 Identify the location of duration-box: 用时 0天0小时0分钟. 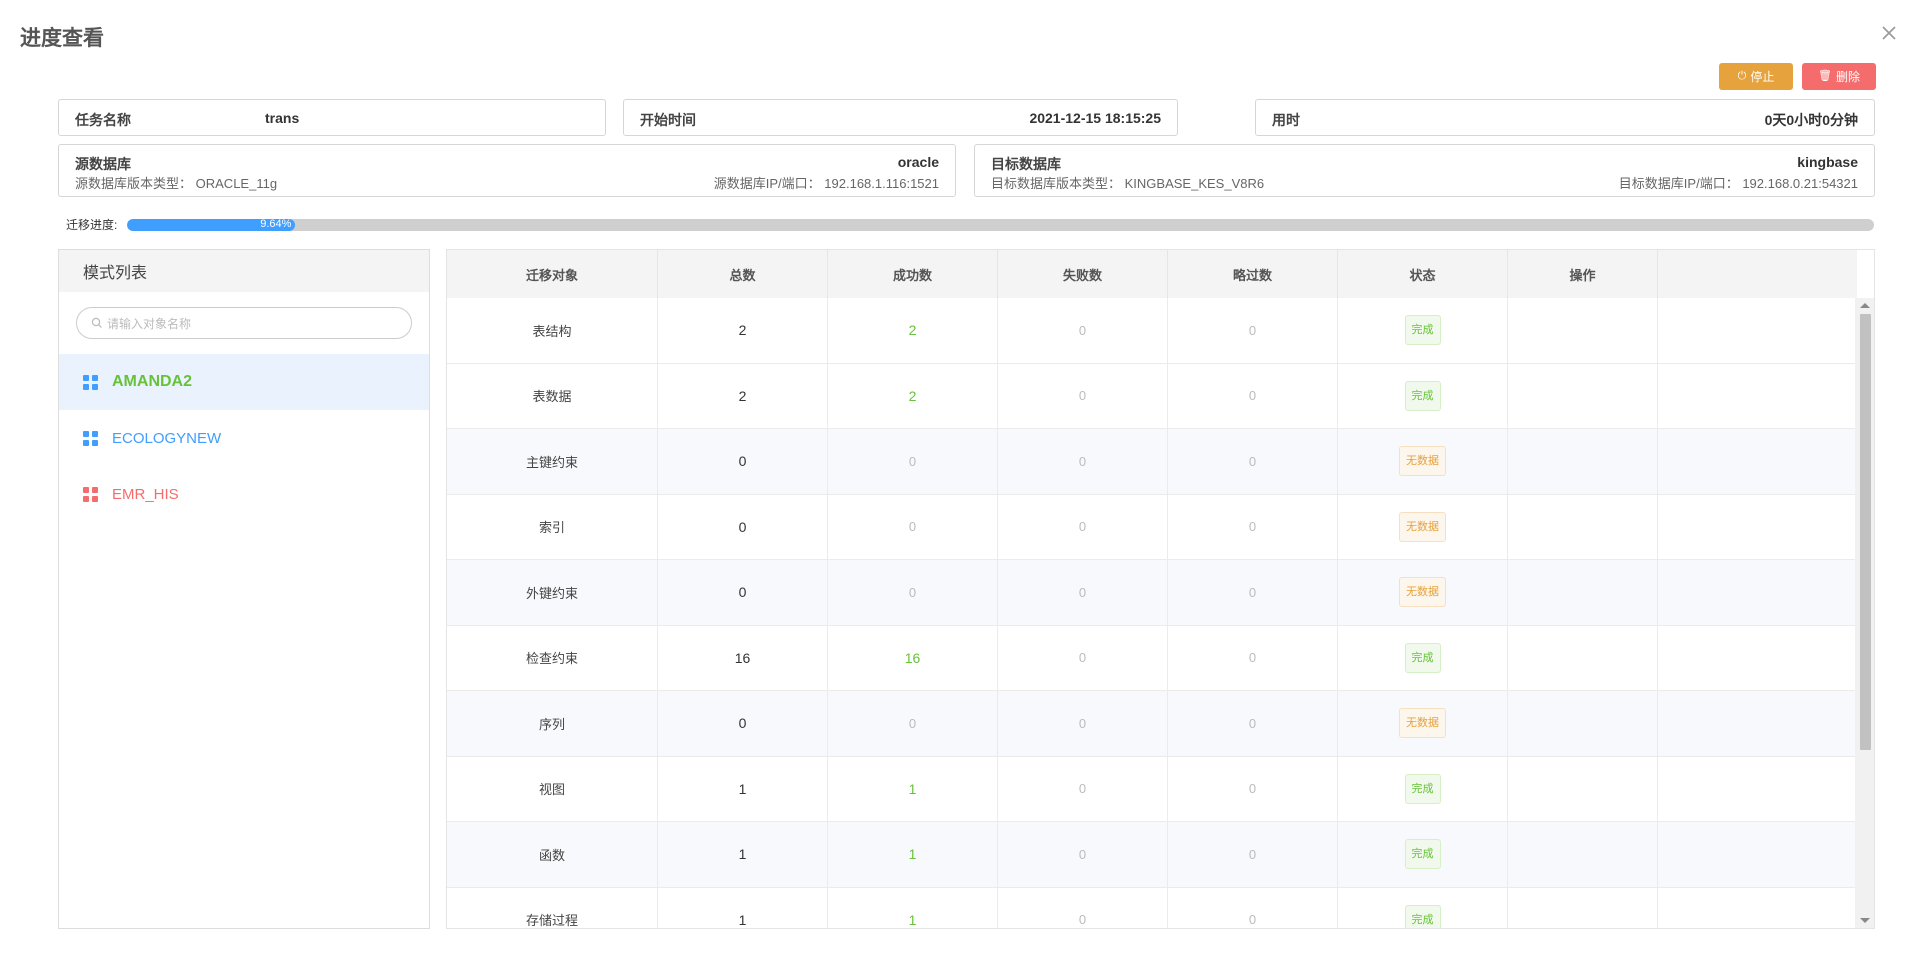
(1565, 117).